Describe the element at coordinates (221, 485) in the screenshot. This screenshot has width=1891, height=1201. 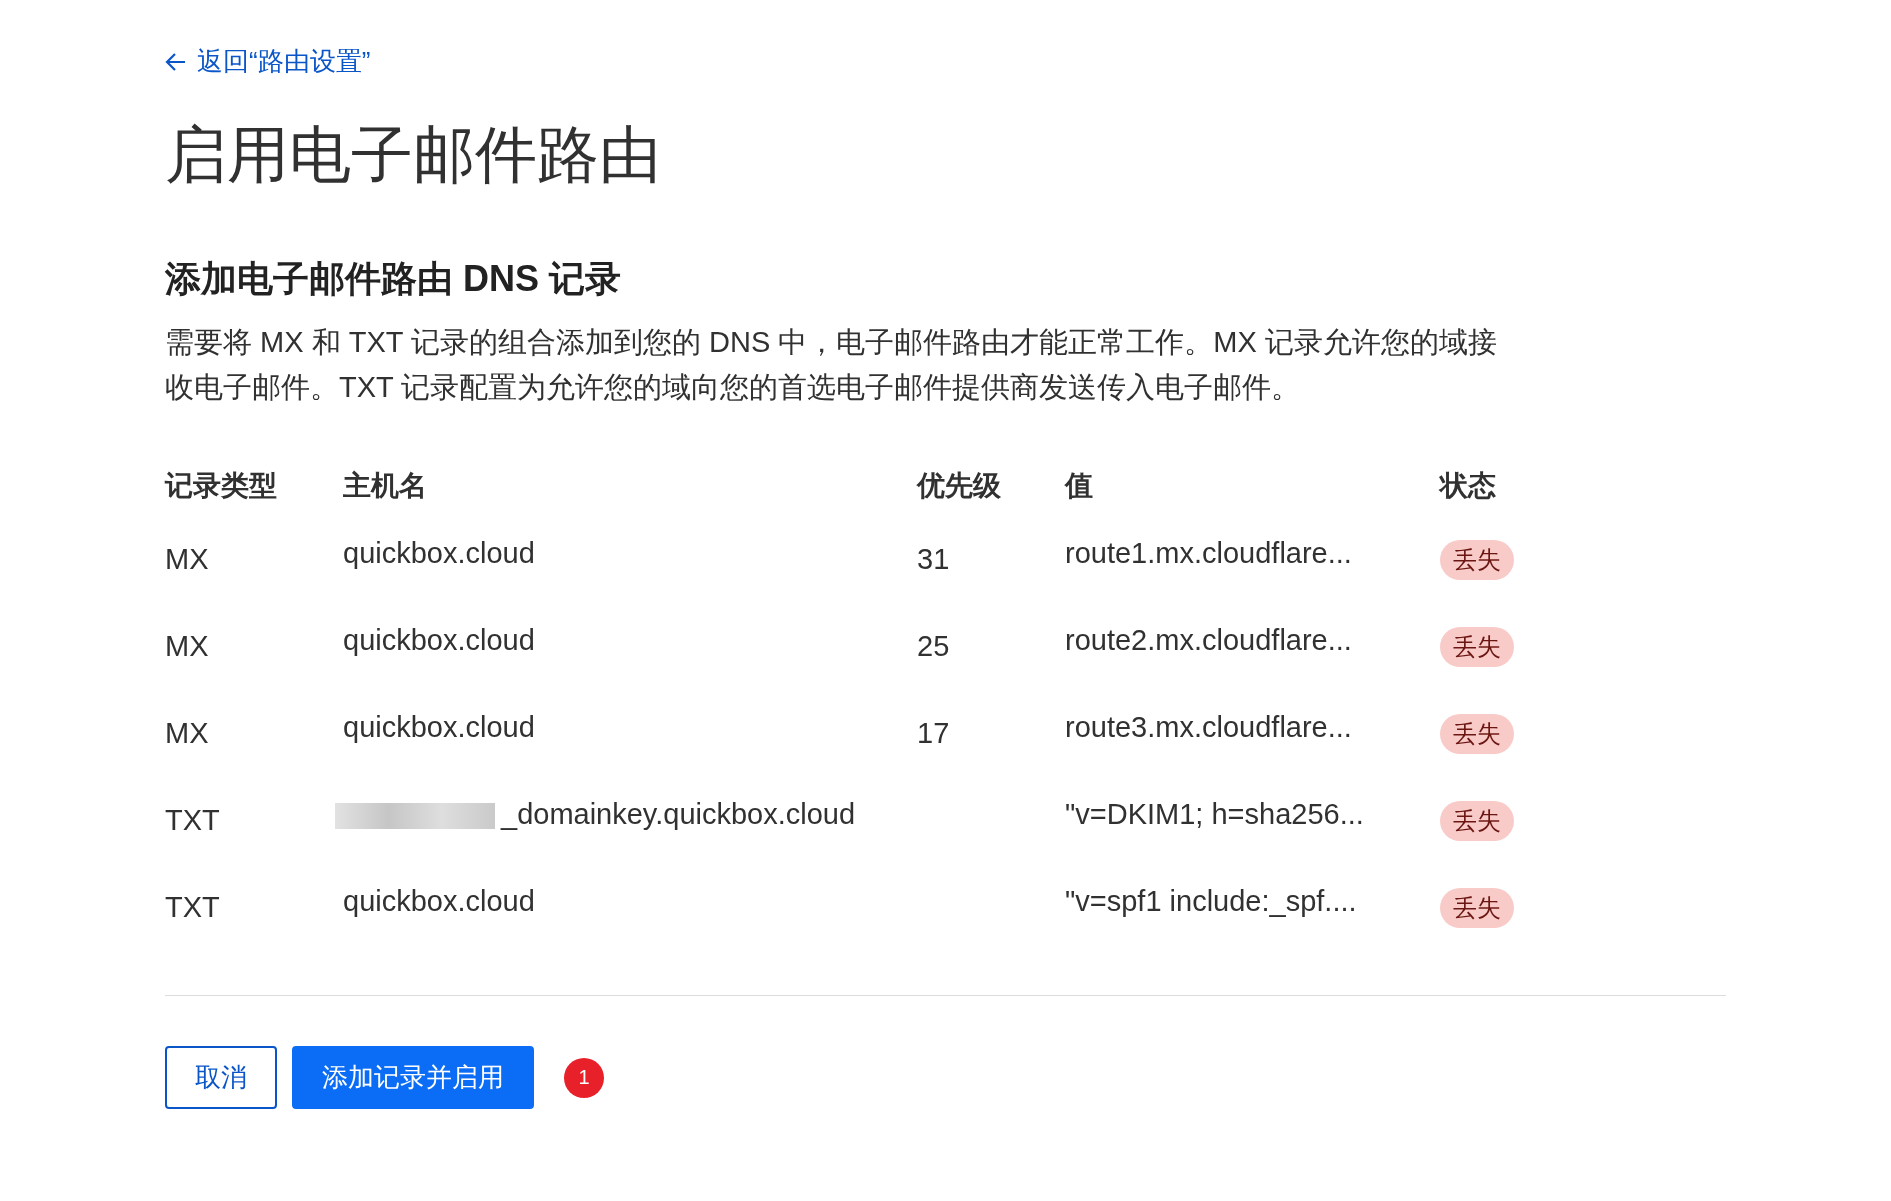
I see `column-header: 记录类型` at that location.